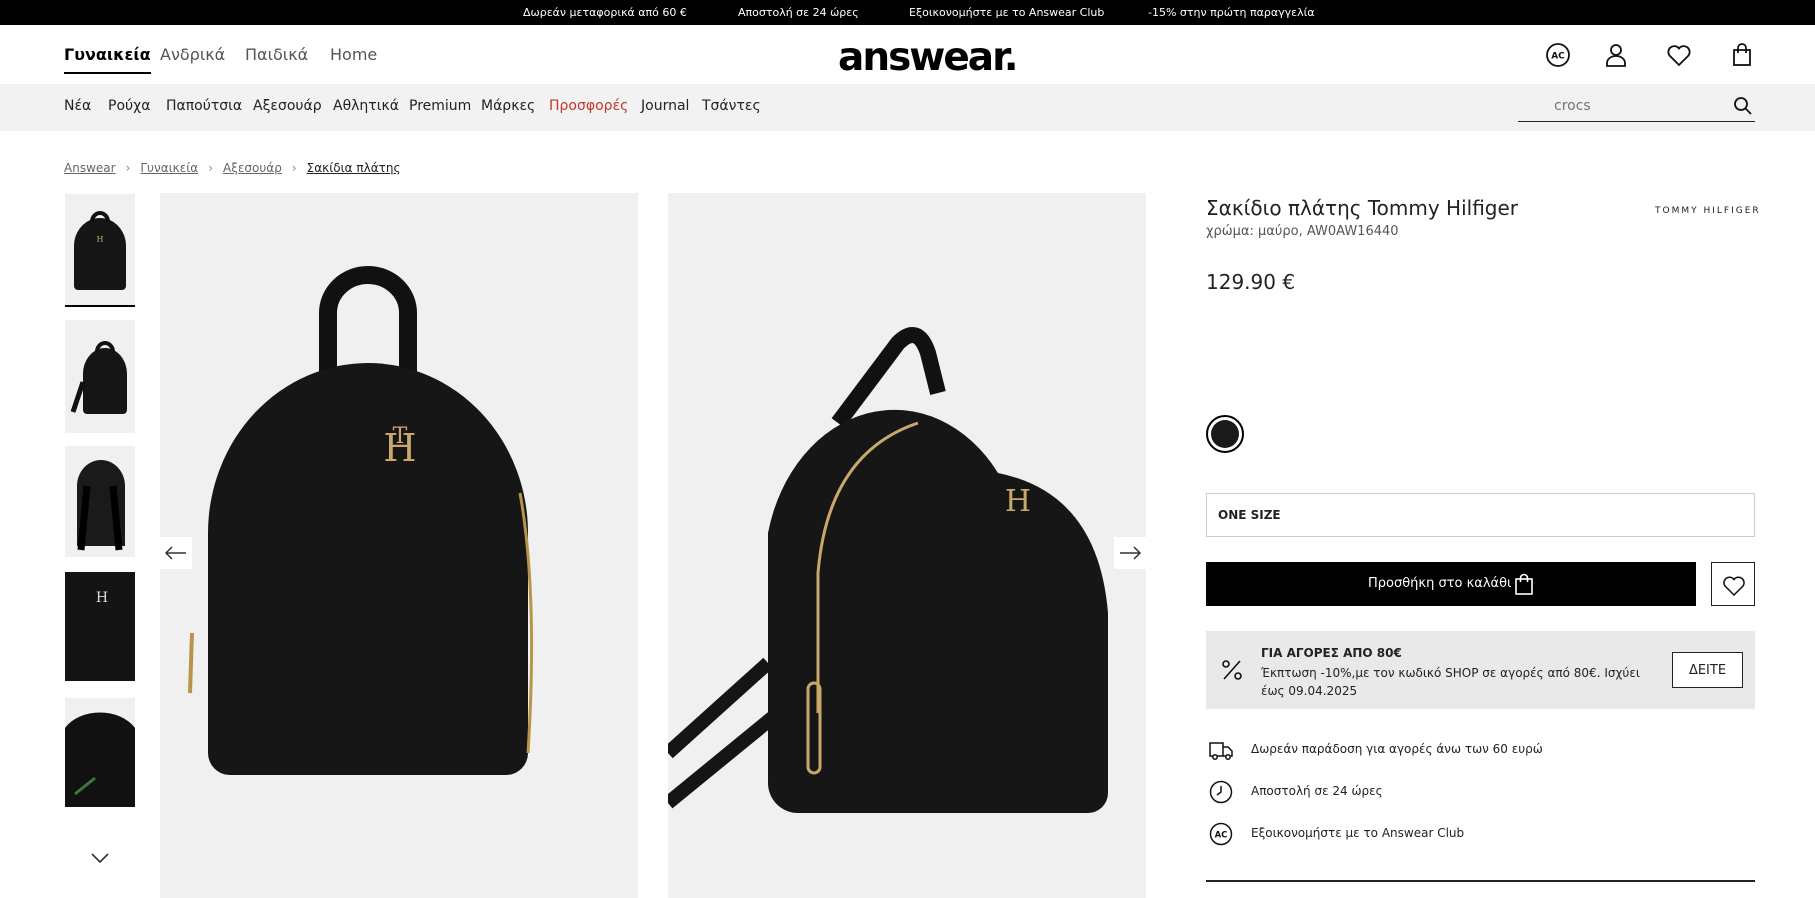  Describe the element at coordinates (1480, 515) in the screenshot. I see `size-selector: ONE SIZE` at that location.